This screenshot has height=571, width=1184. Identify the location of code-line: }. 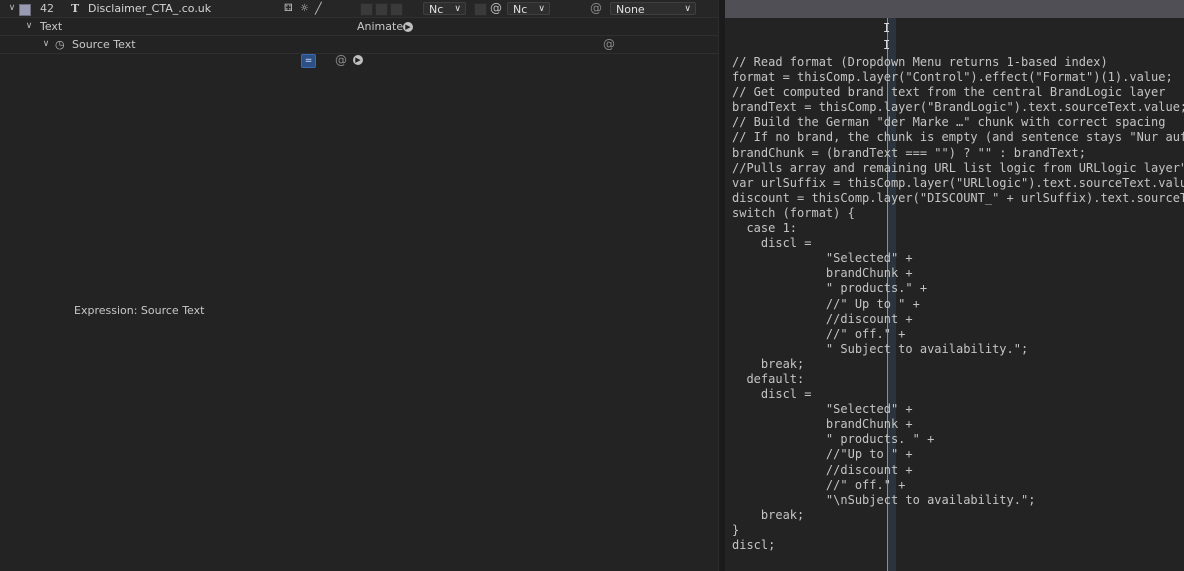
(958, 530).